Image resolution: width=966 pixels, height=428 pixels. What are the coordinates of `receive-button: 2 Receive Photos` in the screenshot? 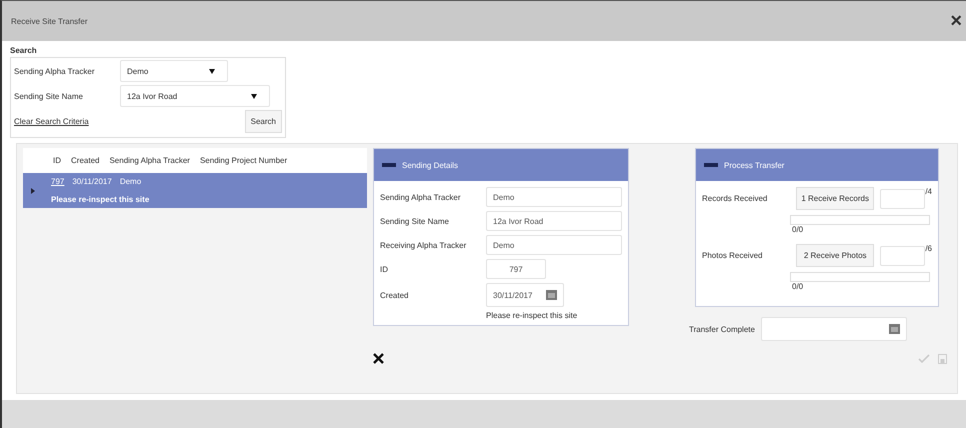 It's located at (835, 255).